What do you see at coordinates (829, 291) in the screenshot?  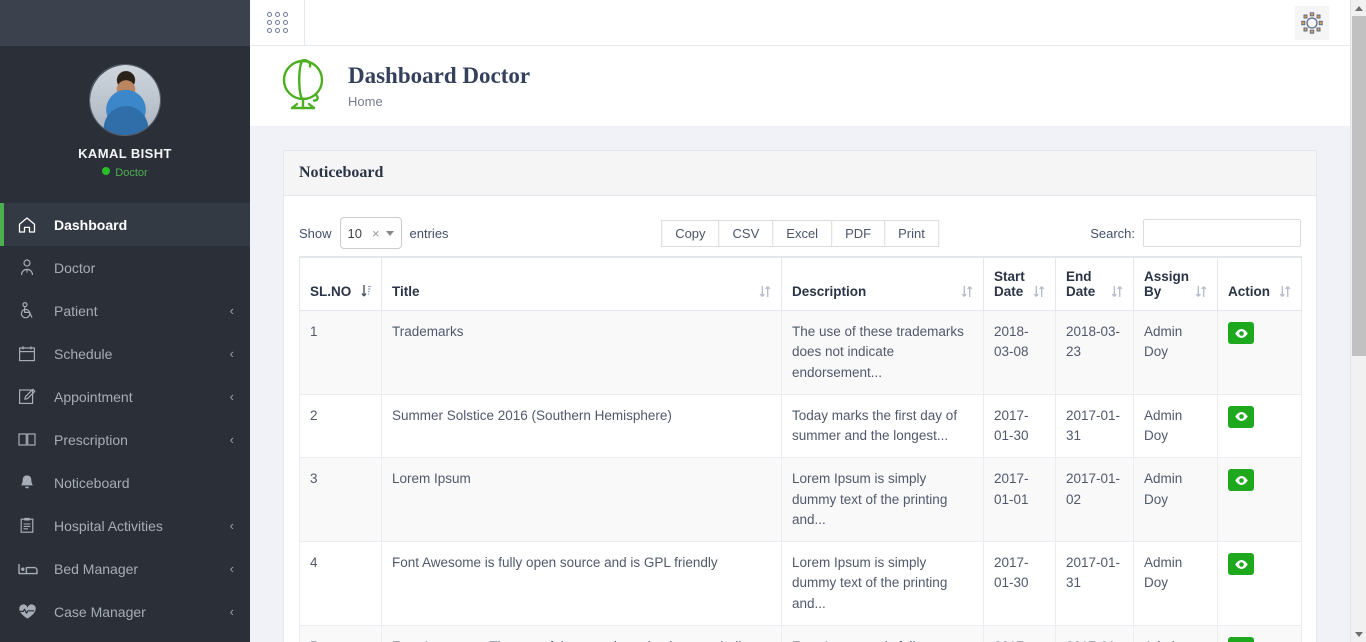 I see `column-label: Description` at bounding box center [829, 291].